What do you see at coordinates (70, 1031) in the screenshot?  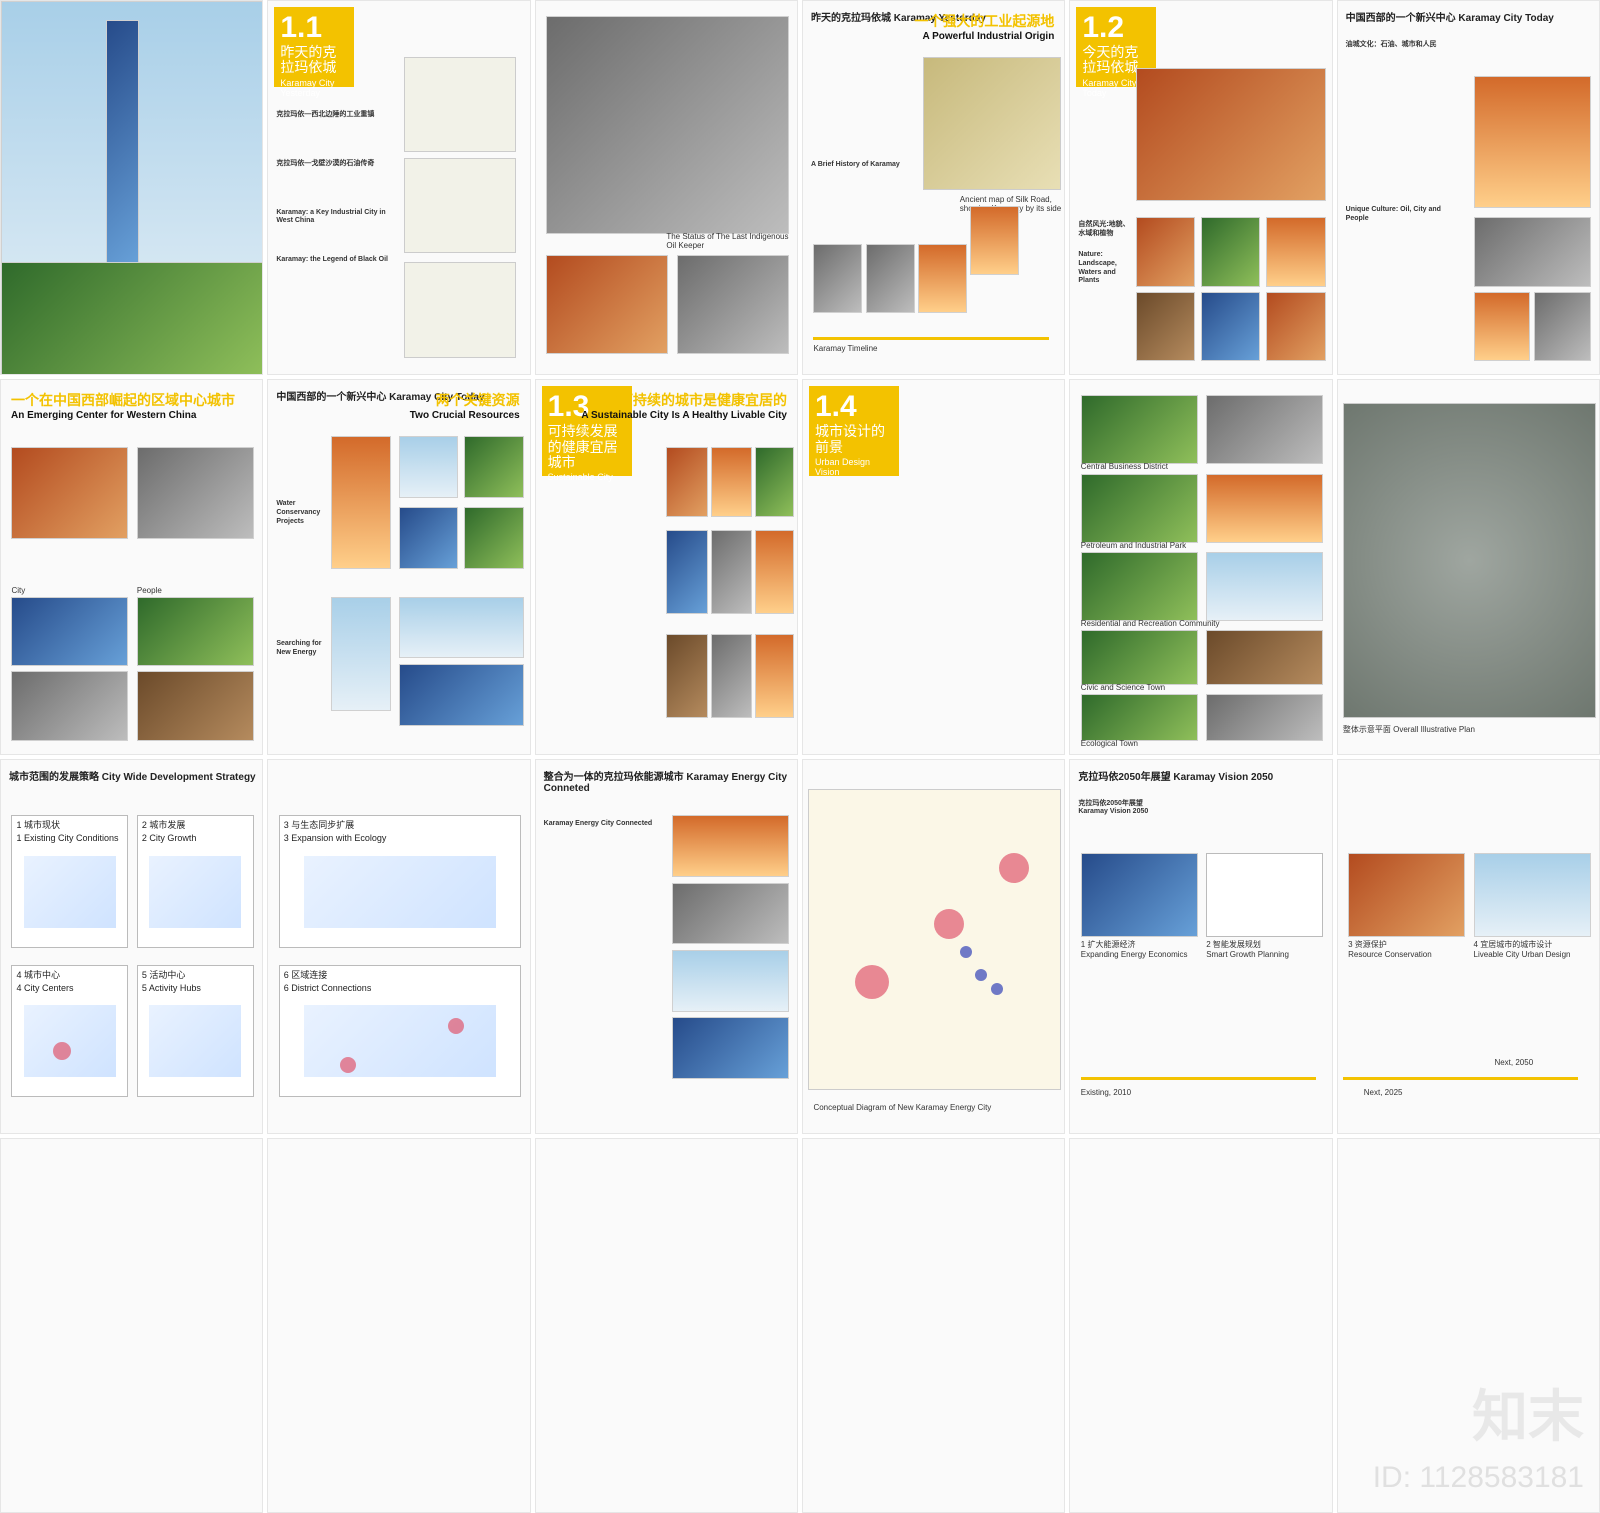 I see `strategy-box-4: 4 城市中心 4 City Centers` at bounding box center [70, 1031].